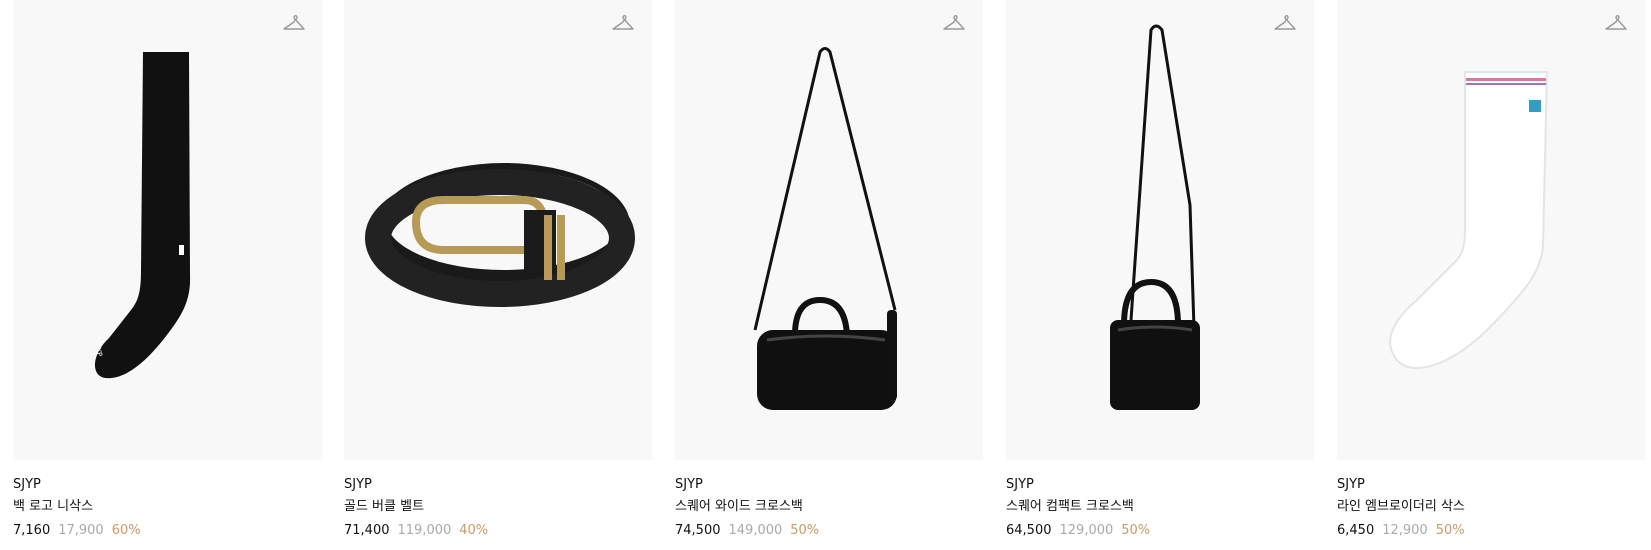 This screenshot has width=1651, height=550. What do you see at coordinates (825, 228) in the screenshot?
I see `wide-bag-image` at bounding box center [825, 228].